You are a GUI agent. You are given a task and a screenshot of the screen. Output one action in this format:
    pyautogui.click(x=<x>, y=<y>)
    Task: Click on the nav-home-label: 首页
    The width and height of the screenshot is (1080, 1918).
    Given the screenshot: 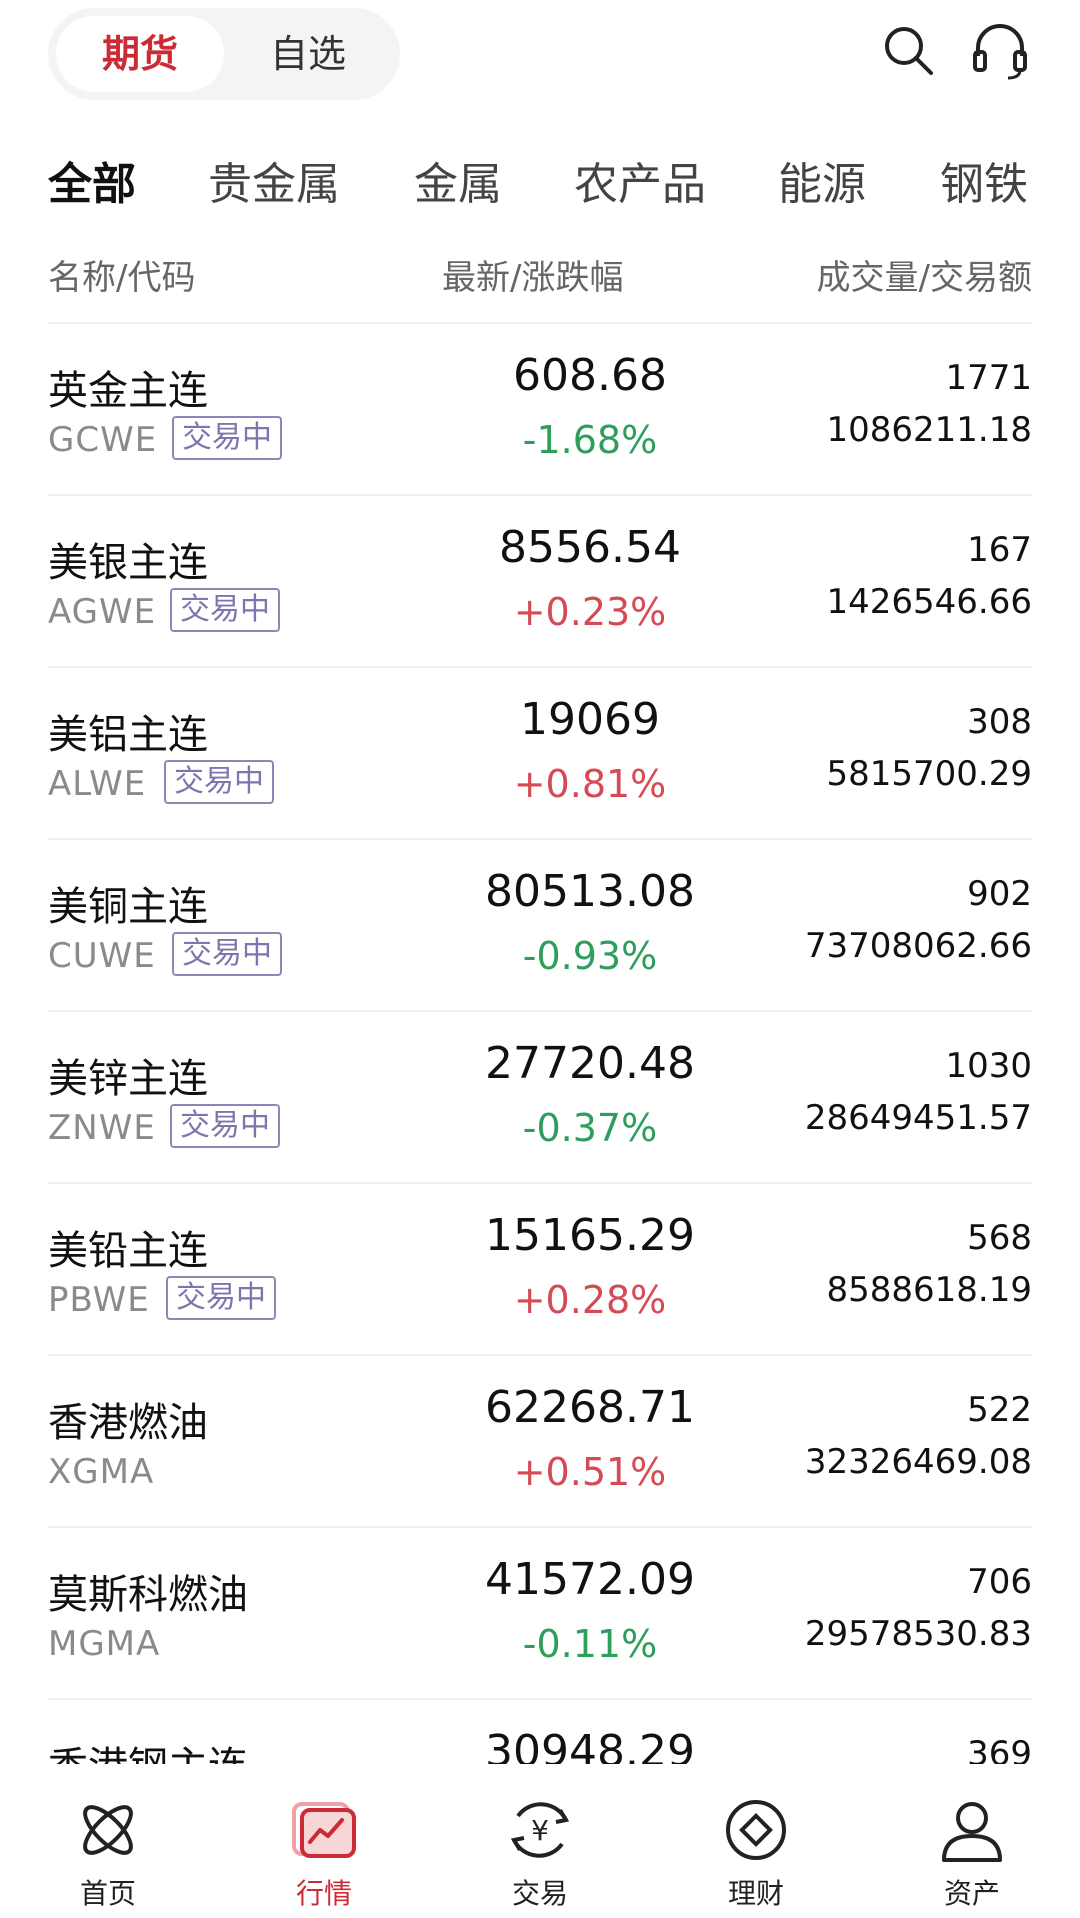 What is the action you would take?
    pyautogui.click(x=107, y=1893)
    